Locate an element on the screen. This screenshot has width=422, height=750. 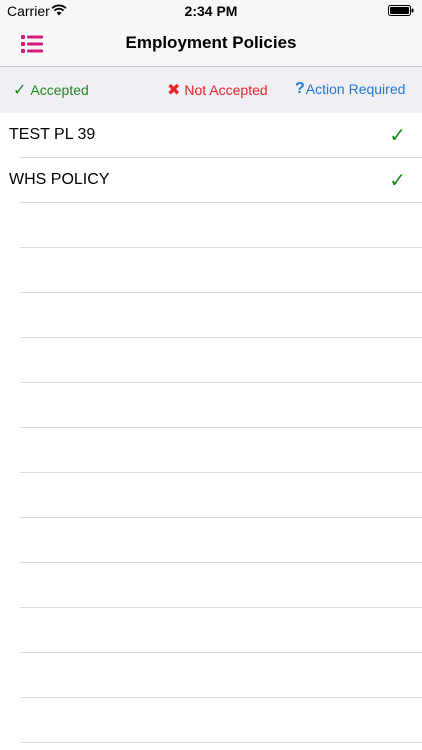
question-mark-icon: ? is located at coordinates (300, 88).